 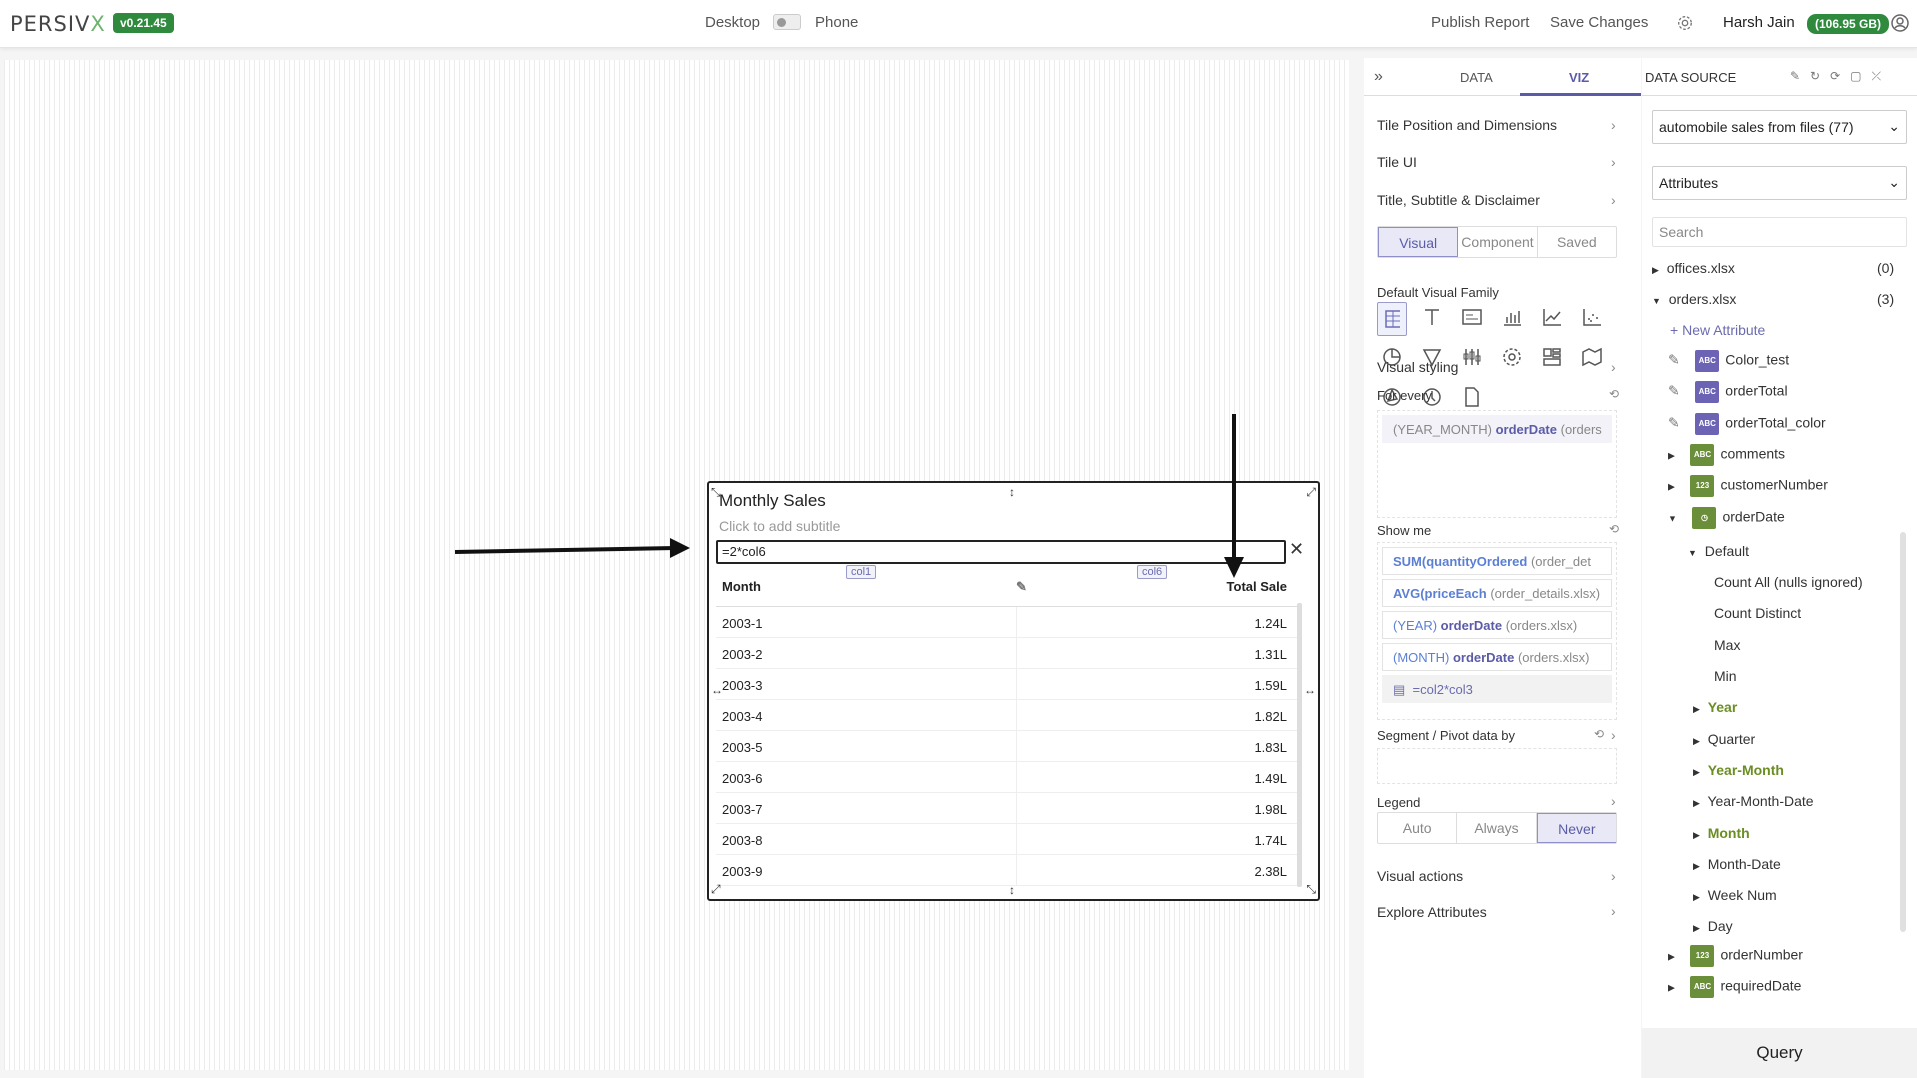 I want to click on tree-file-offices: ▶ offices.xlsx, so click(x=1693, y=268).